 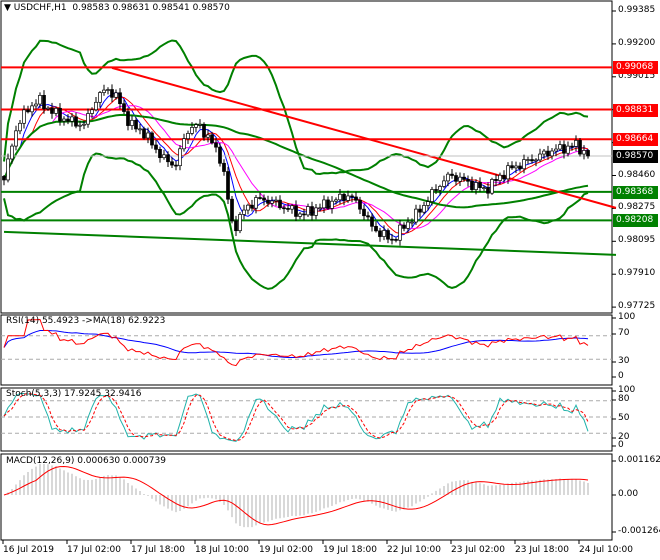 What do you see at coordinates (635, 156) in the screenshot?
I see `current-price-tag: 0.98570` at bounding box center [635, 156].